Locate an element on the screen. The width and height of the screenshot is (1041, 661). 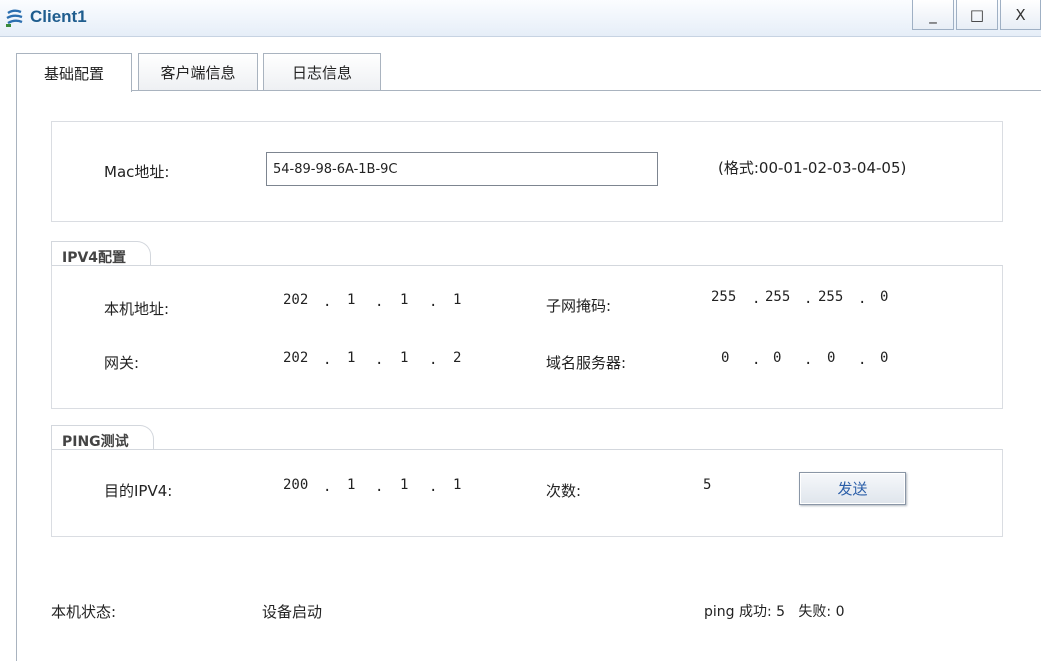
close-icon: X is located at coordinates (1020, 14).